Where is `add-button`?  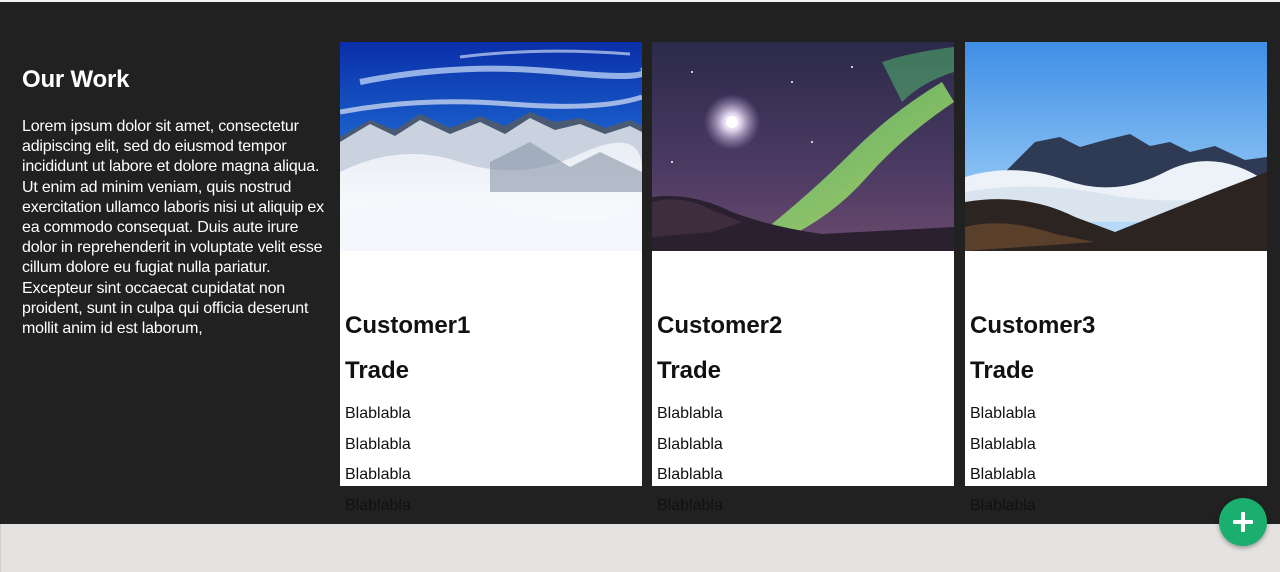
add-button is located at coordinates (1243, 522).